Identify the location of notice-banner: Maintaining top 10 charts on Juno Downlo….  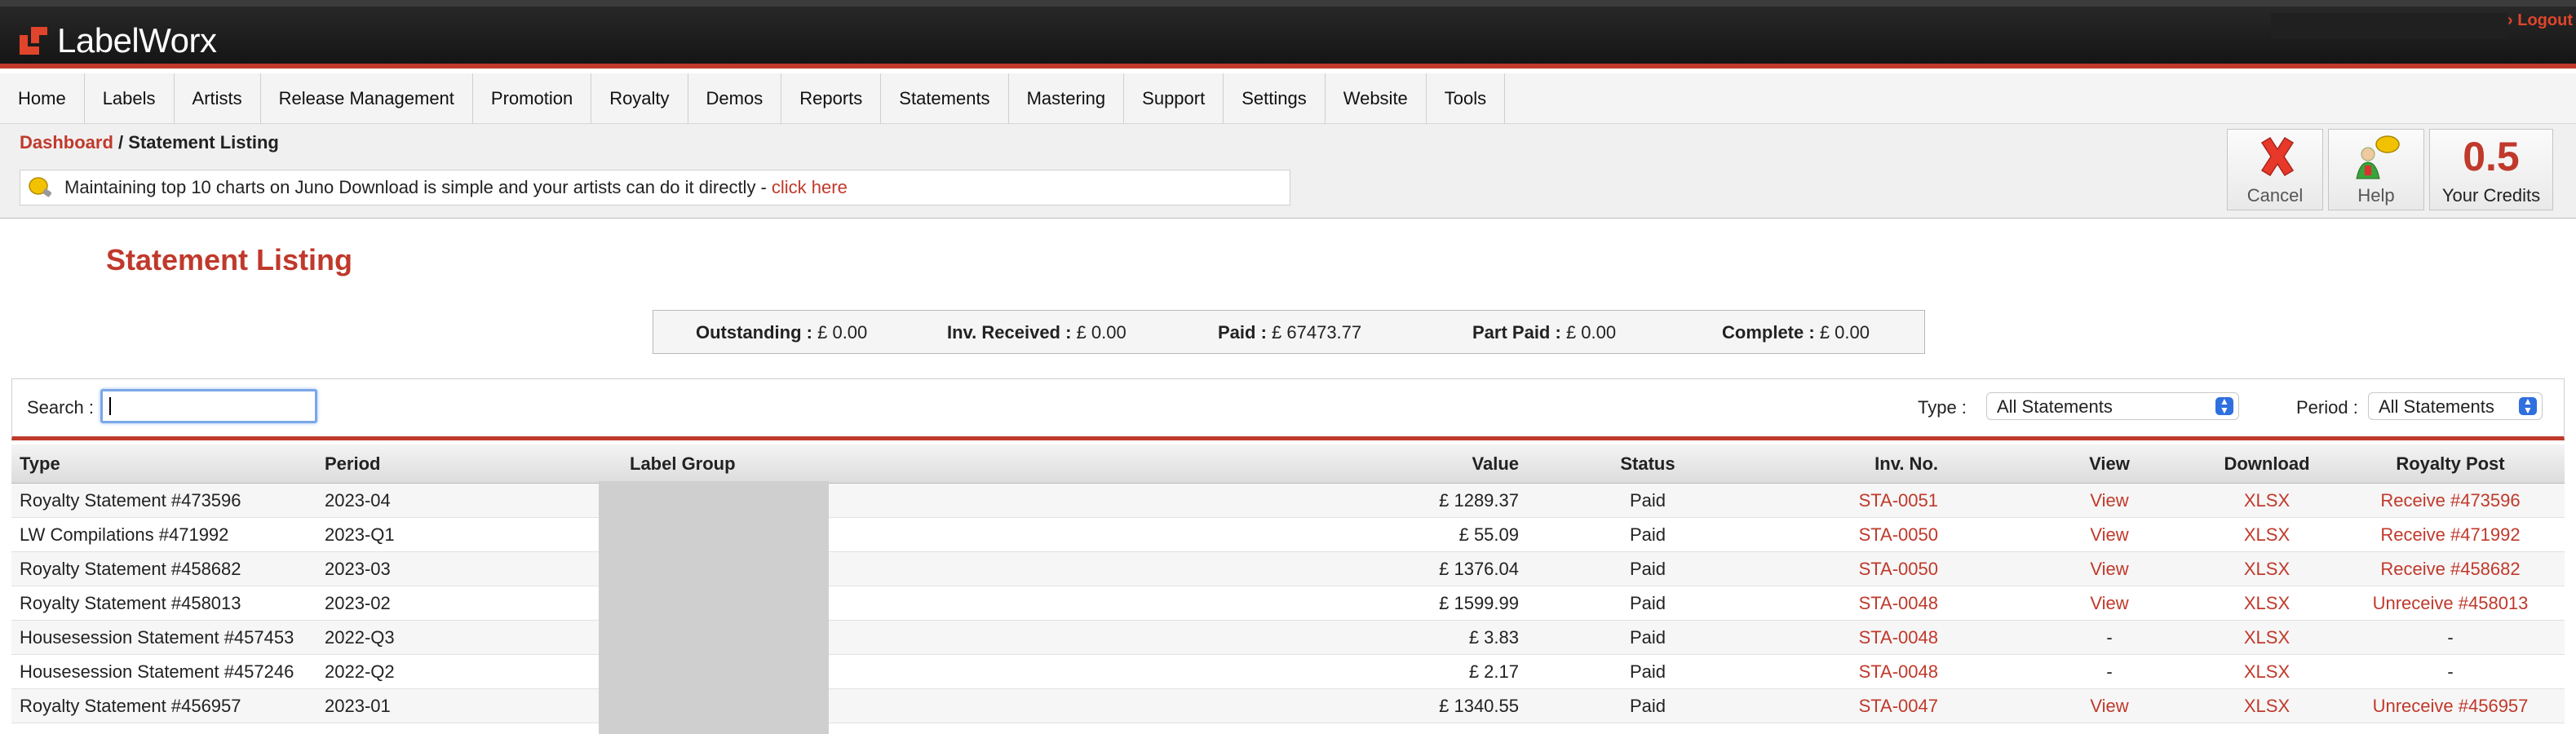
(655, 188).